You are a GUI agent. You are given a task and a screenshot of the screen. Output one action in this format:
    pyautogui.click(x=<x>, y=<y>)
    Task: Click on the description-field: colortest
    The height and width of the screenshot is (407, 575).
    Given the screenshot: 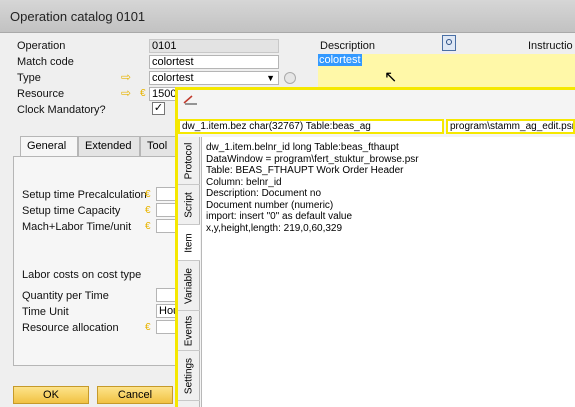 What is the action you would take?
    pyautogui.click(x=446, y=72)
    